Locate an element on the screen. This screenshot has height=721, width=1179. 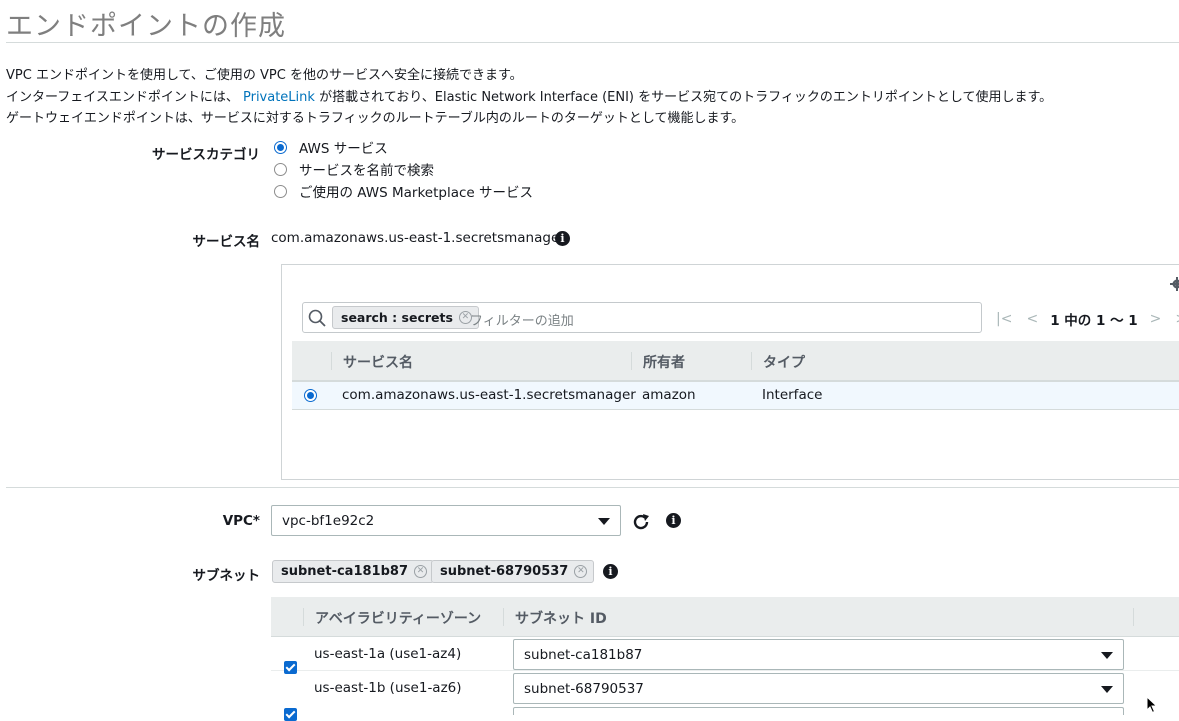
search-token-label: search : secrets is located at coordinates (397, 317).